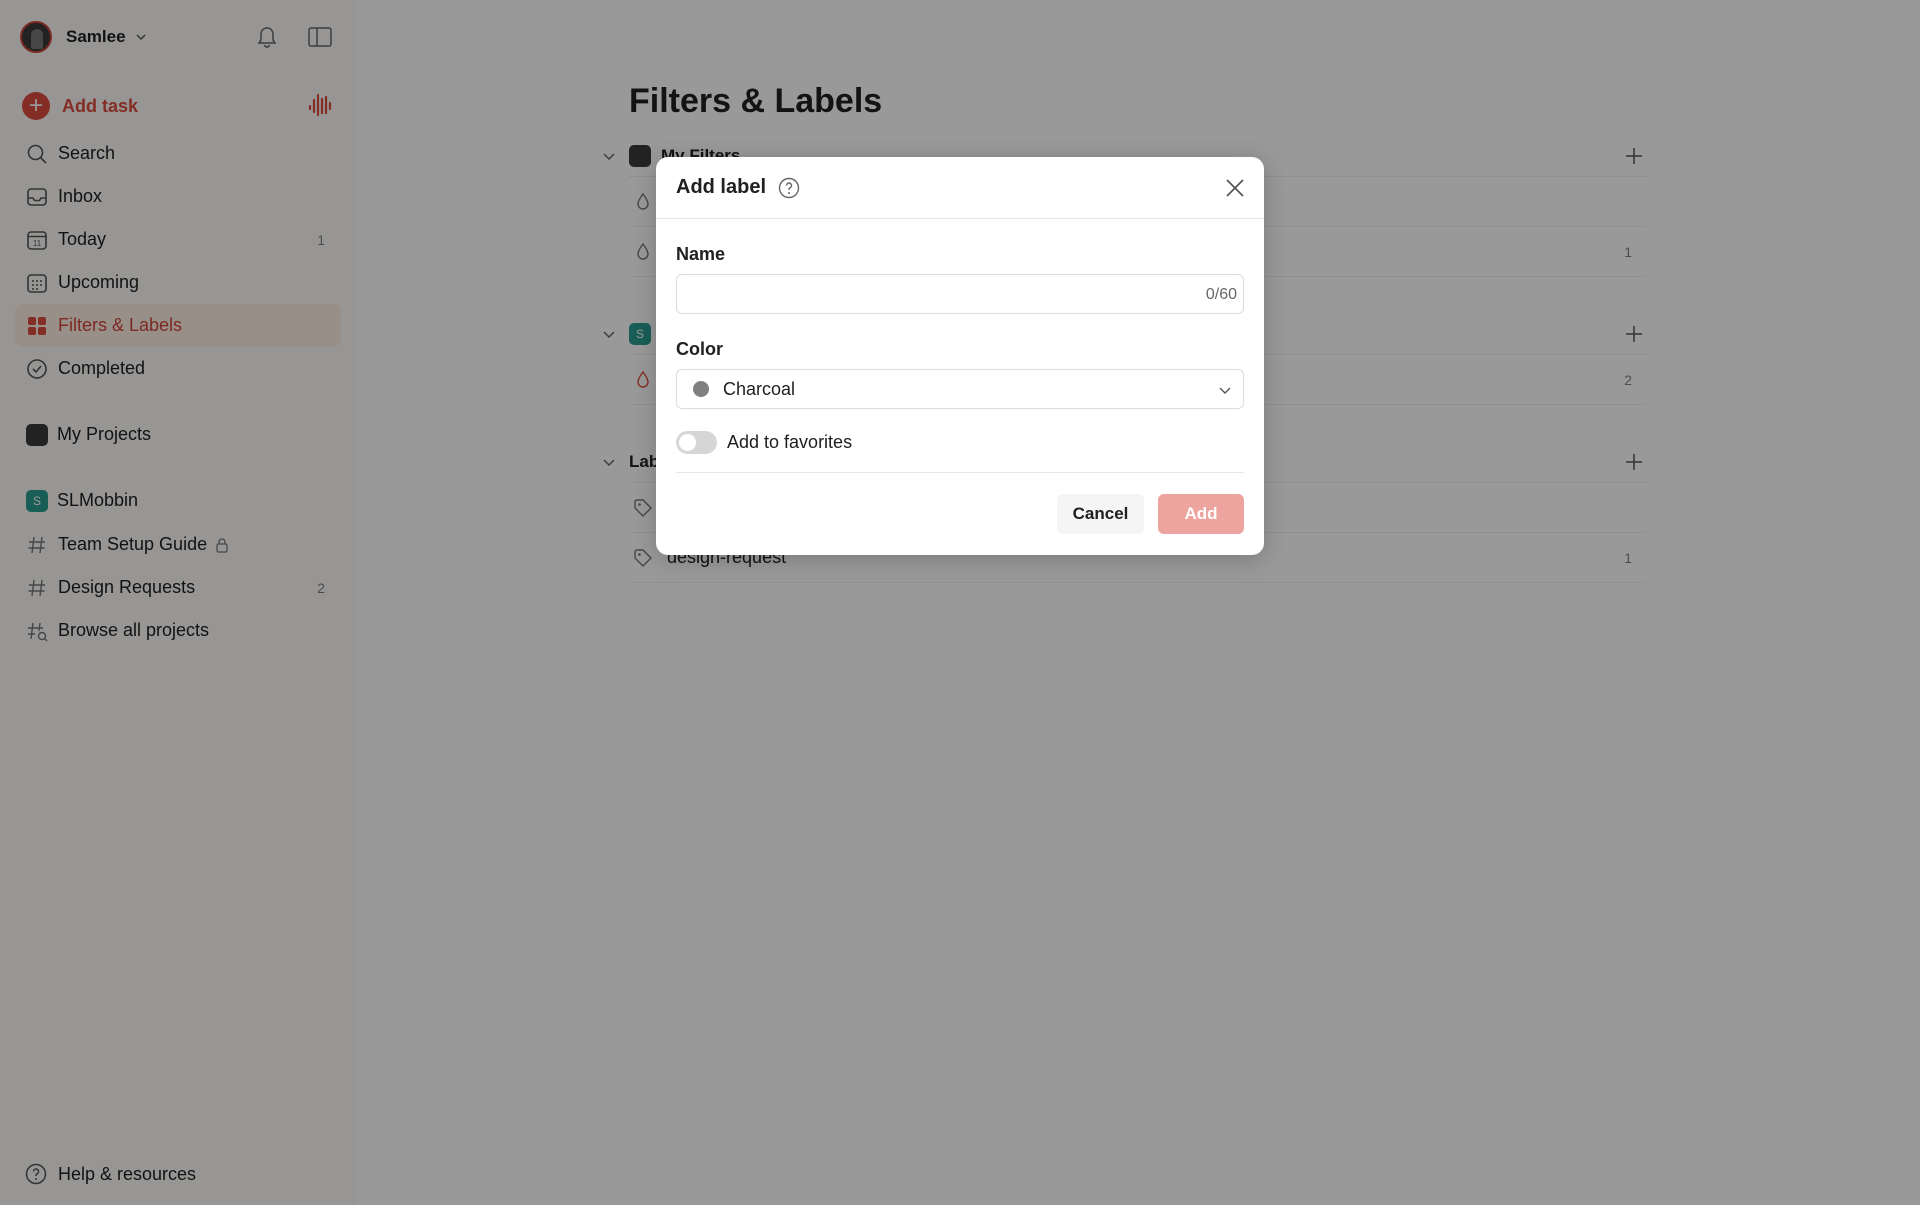  I want to click on divider, so click(960, 472).